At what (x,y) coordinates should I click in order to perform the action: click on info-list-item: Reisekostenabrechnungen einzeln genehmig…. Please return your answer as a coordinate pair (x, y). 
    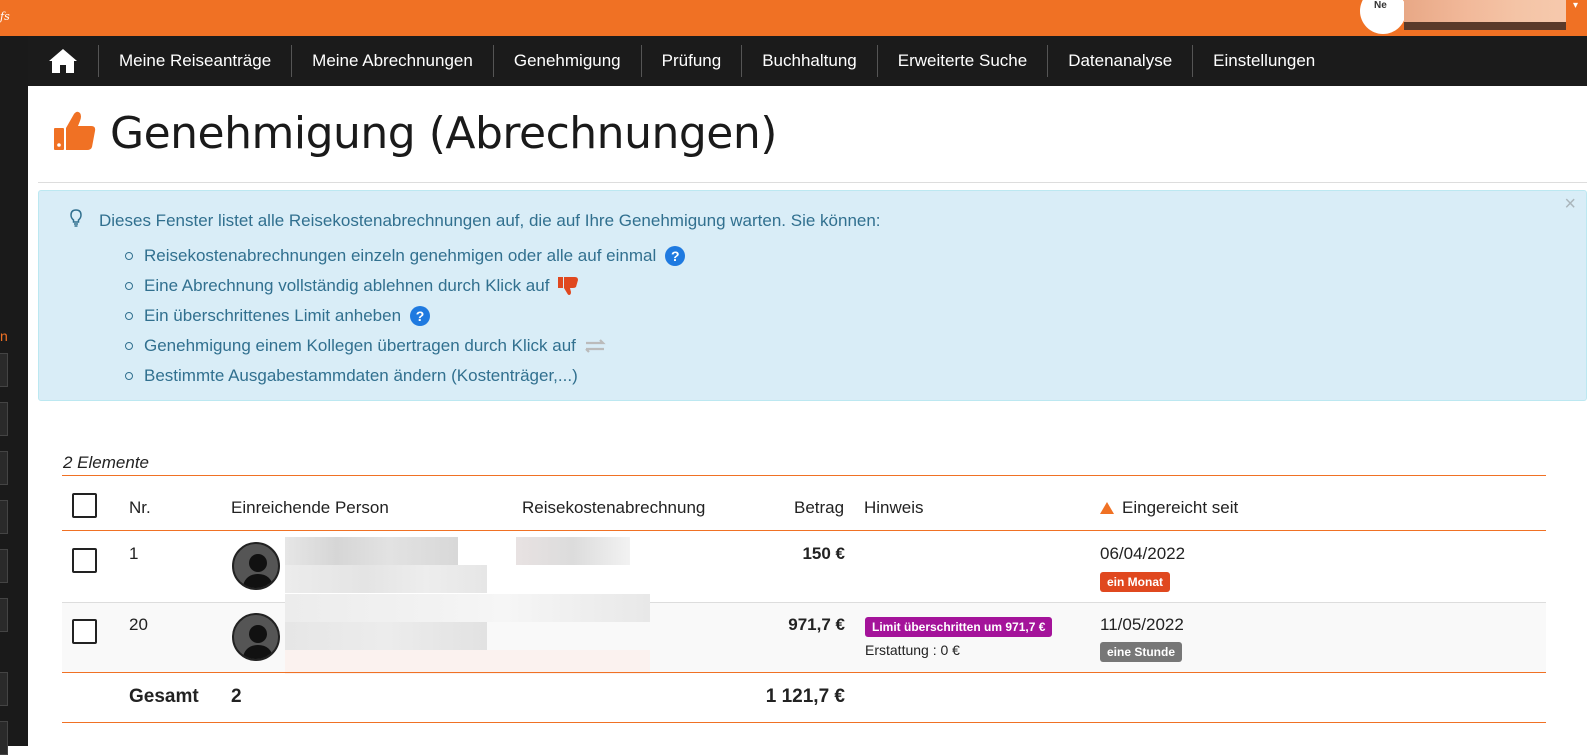
    Looking at the image, I should click on (405, 256).